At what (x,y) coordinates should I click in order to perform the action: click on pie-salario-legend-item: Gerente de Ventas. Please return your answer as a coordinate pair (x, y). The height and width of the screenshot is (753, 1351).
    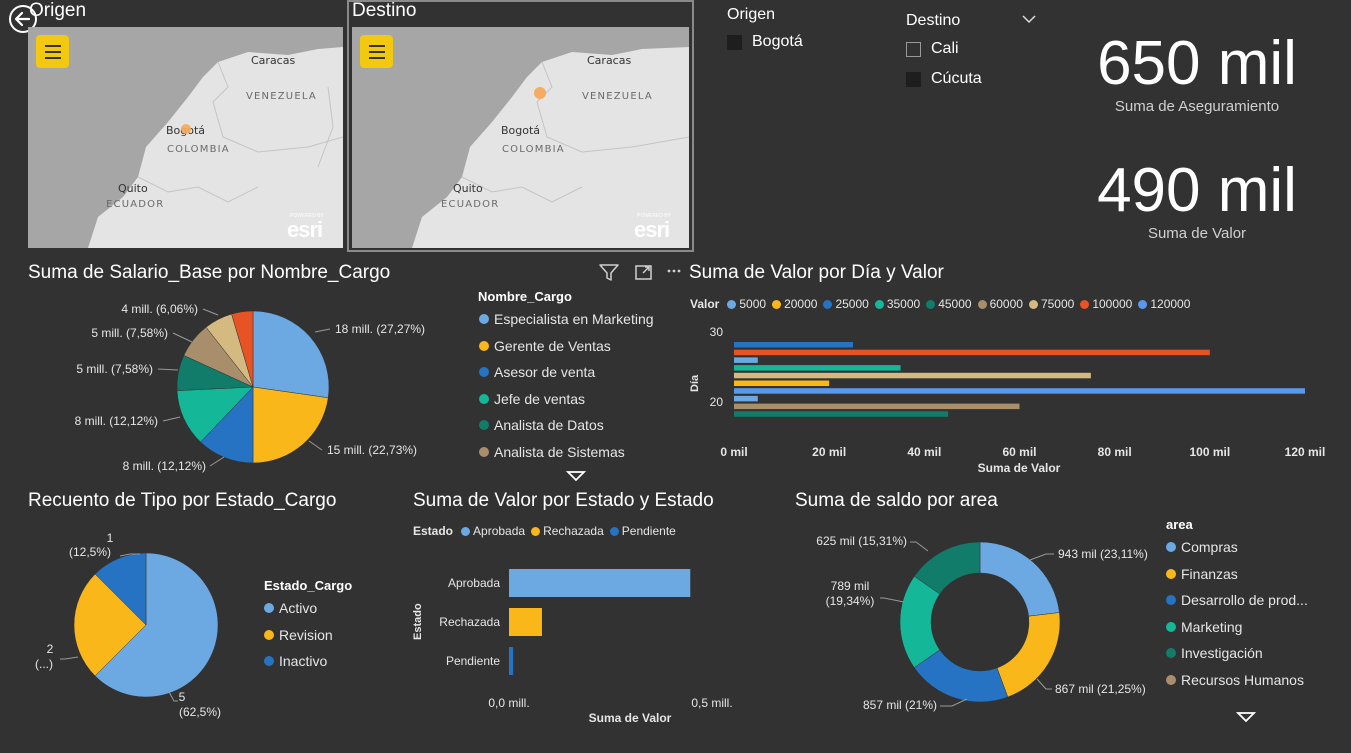
    Looking at the image, I should click on (545, 346).